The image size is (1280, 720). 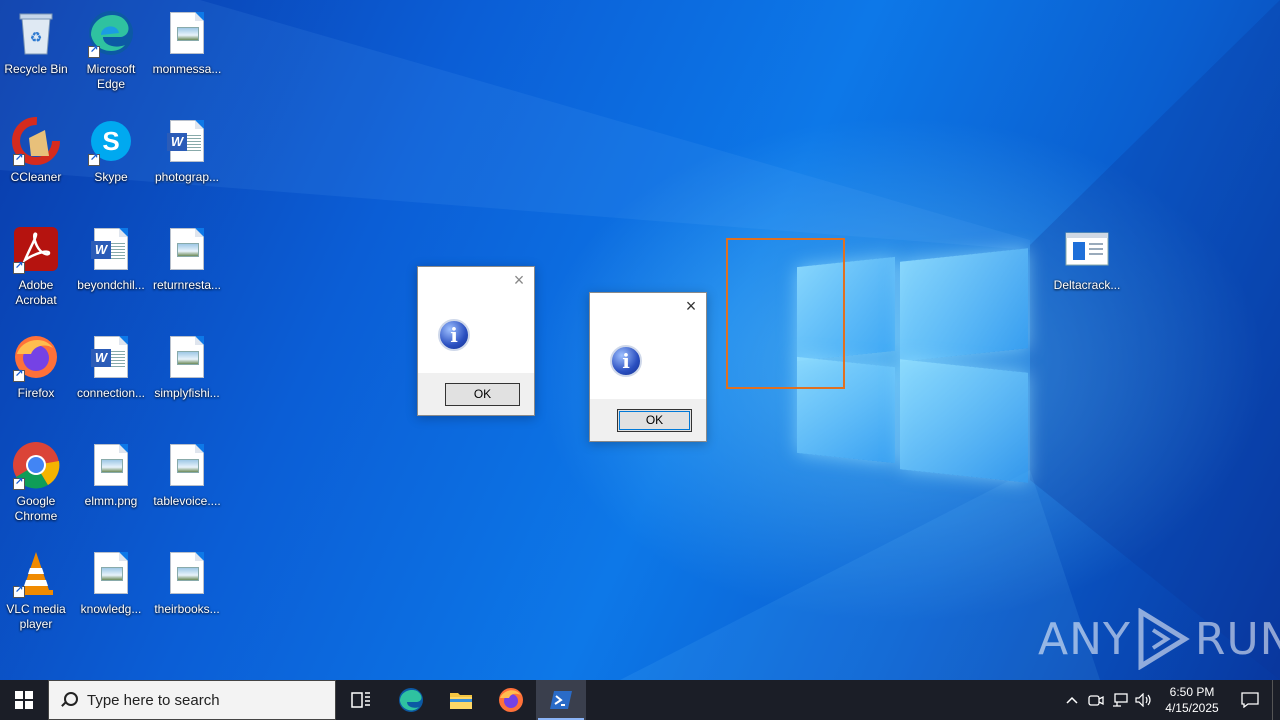 I want to click on desktop-icon-firefox: Firefox, so click(x=37, y=366).